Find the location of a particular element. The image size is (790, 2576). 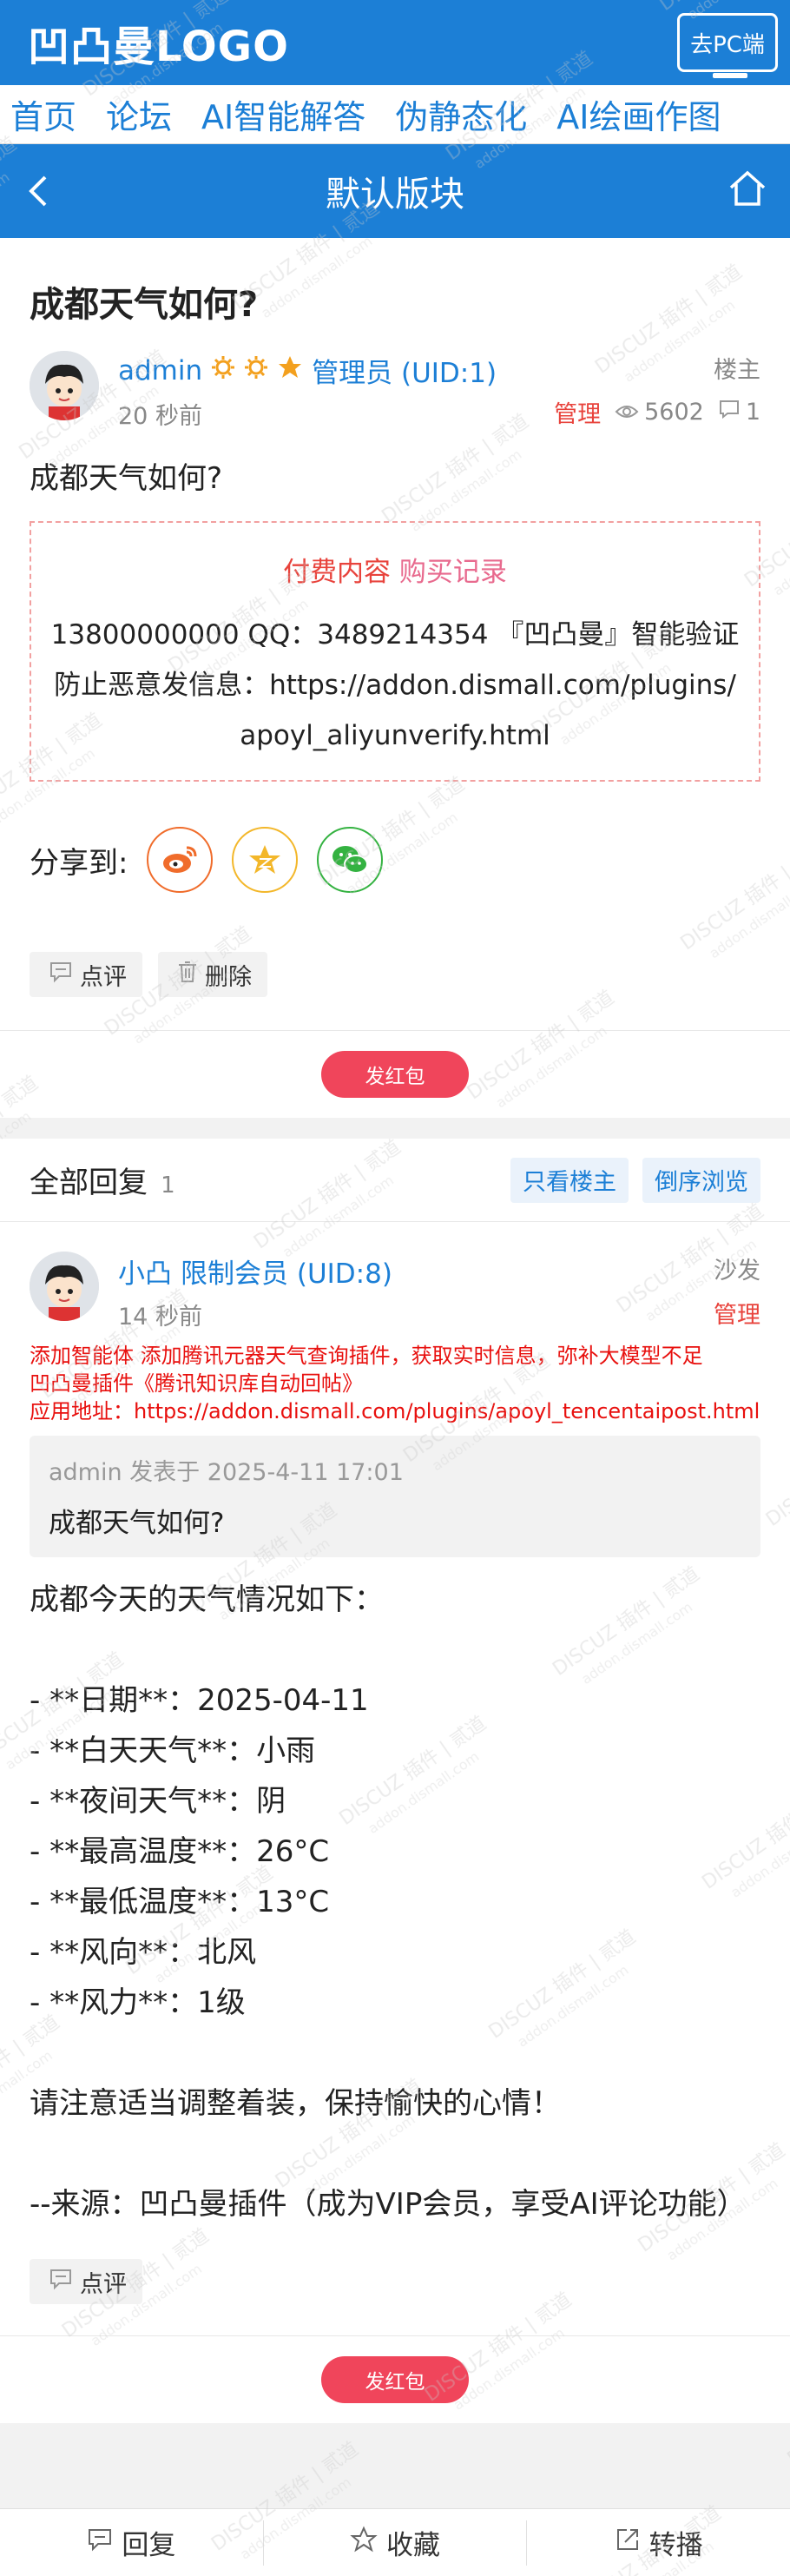

star-icon is located at coordinates (364, 2543).